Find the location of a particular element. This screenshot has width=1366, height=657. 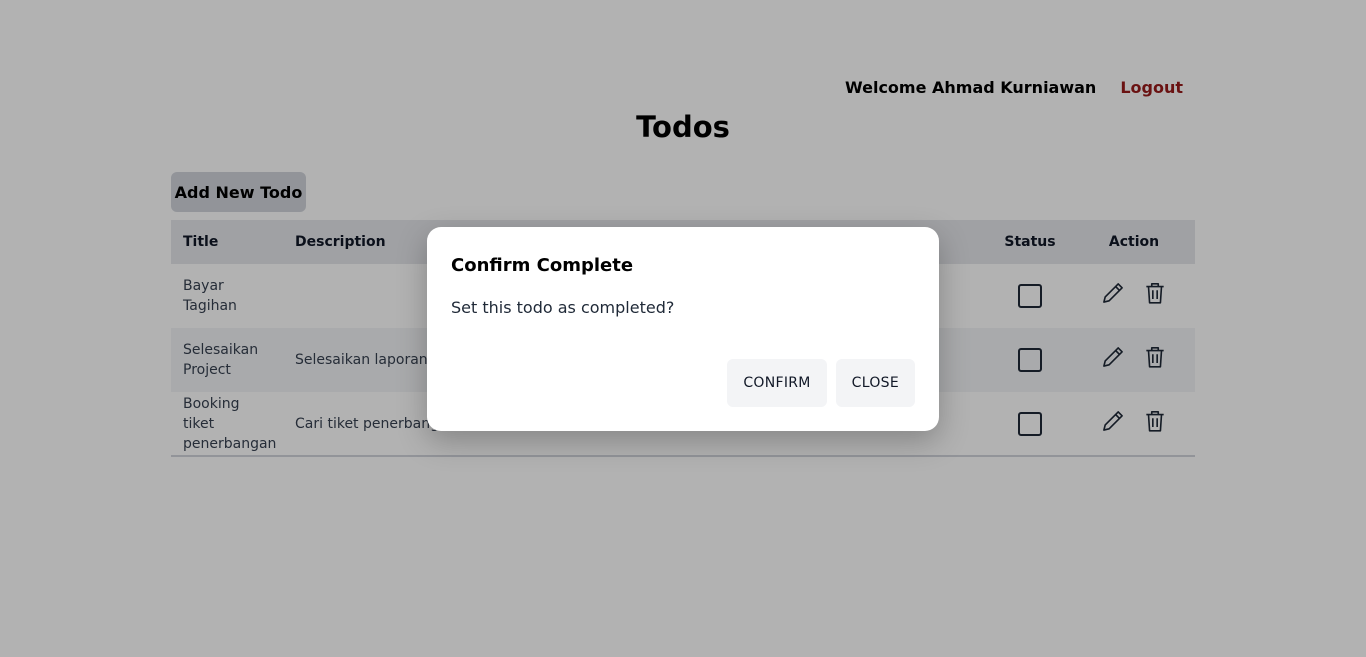

dialog-title: Confirm Complete is located at coordinates (542, 265).